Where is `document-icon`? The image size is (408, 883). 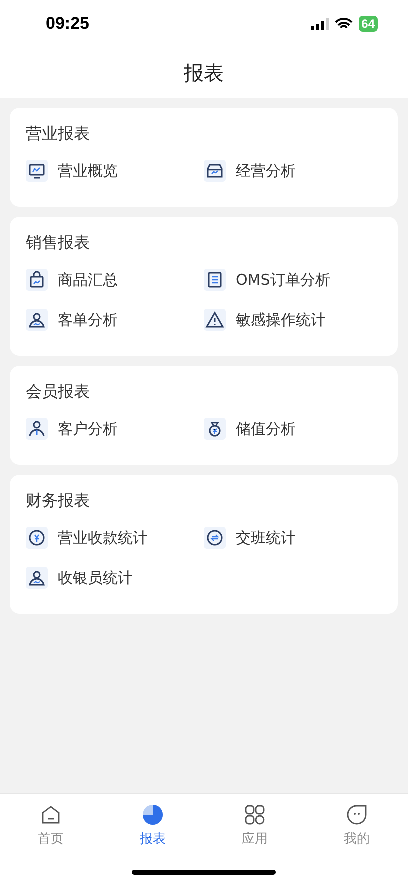 document-icon is located at coordinates (215, 280).